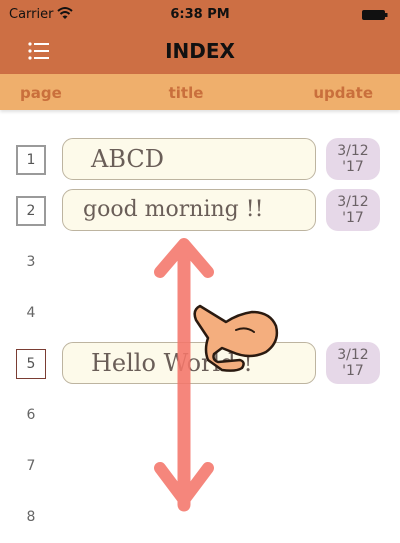  I want to click on nav-bar: INDEX, so click(200, 51).